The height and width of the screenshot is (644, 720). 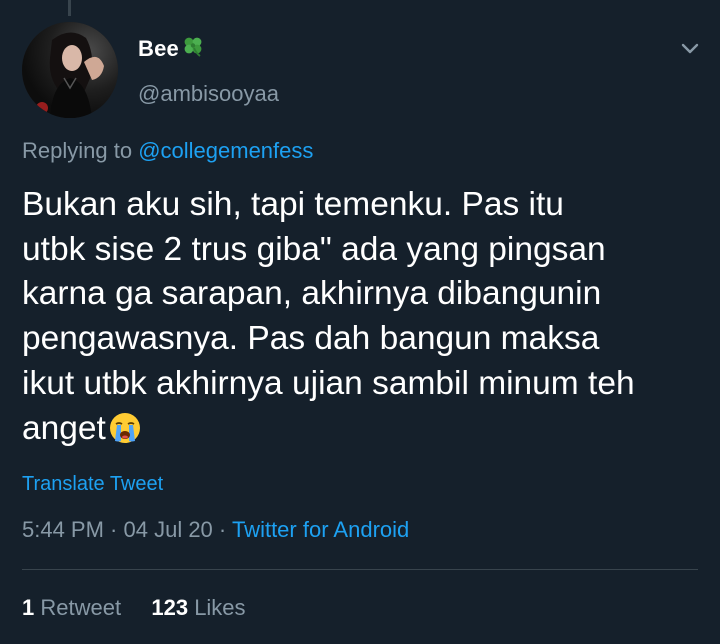 I want to click on avatar, so click(x=70, y=70).